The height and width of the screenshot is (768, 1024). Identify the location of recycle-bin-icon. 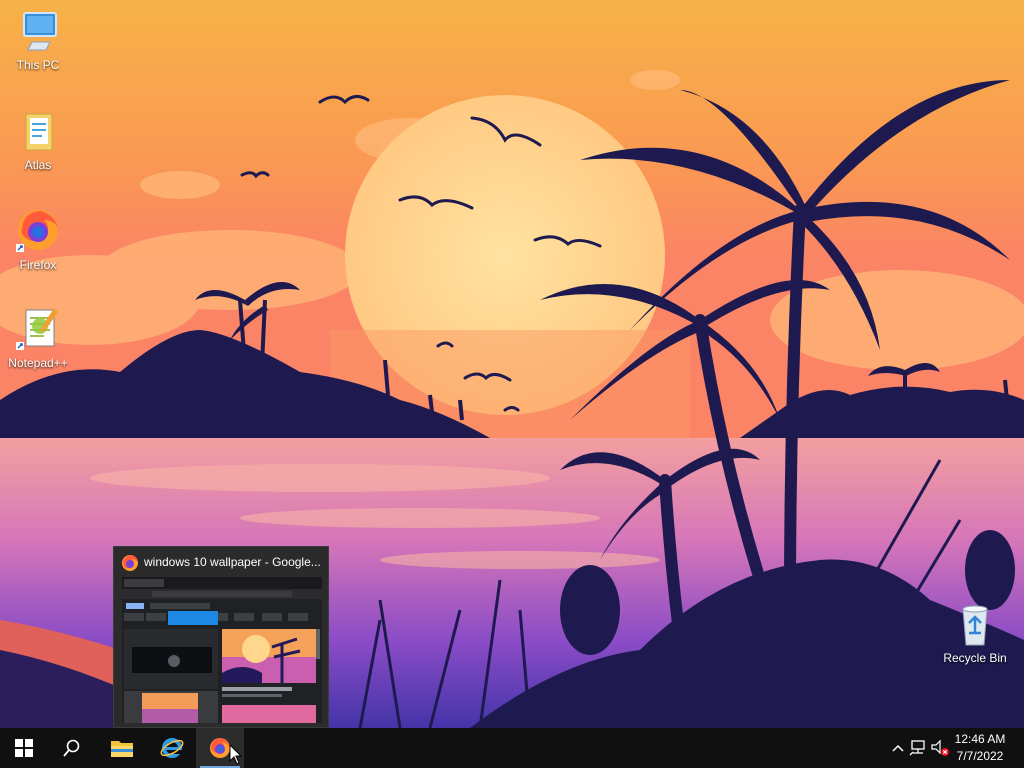
(975, 625).